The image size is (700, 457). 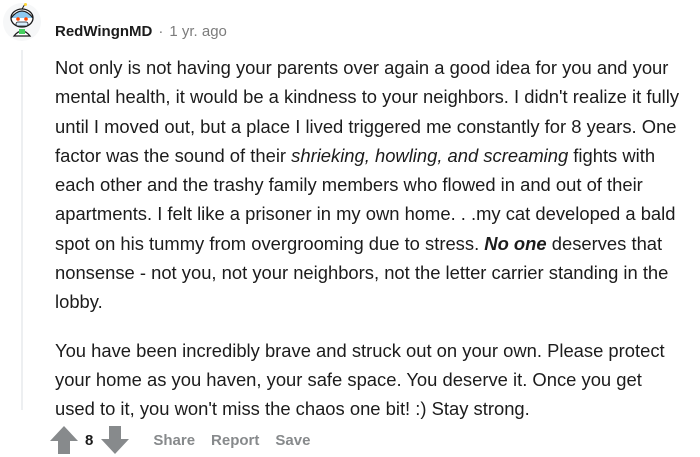 I want to click on upvote-arrow-icon, so click(x=64, y=440).